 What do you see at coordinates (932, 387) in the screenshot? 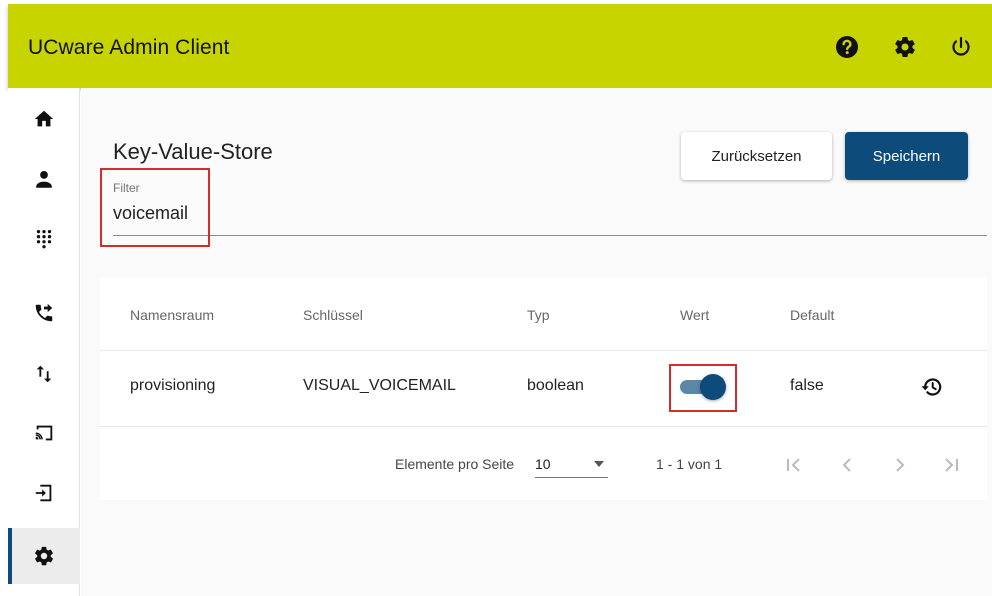
I see `restore-default-icon` at bounding box center [932, 387].